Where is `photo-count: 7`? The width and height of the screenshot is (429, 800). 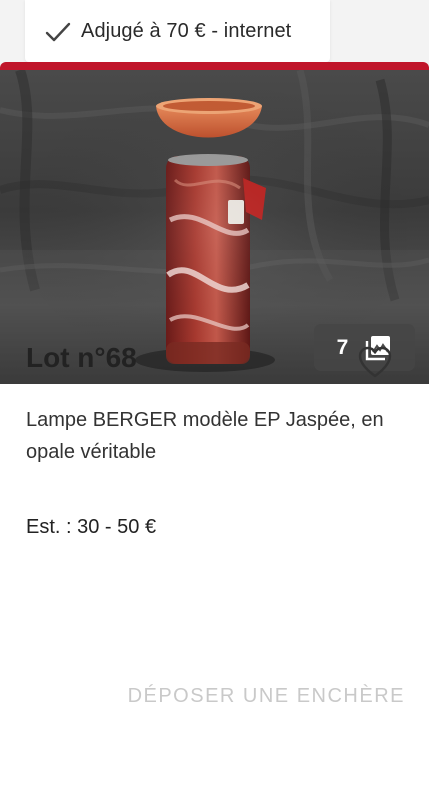
photo-count: 7 is located at coordinates (342, 347).